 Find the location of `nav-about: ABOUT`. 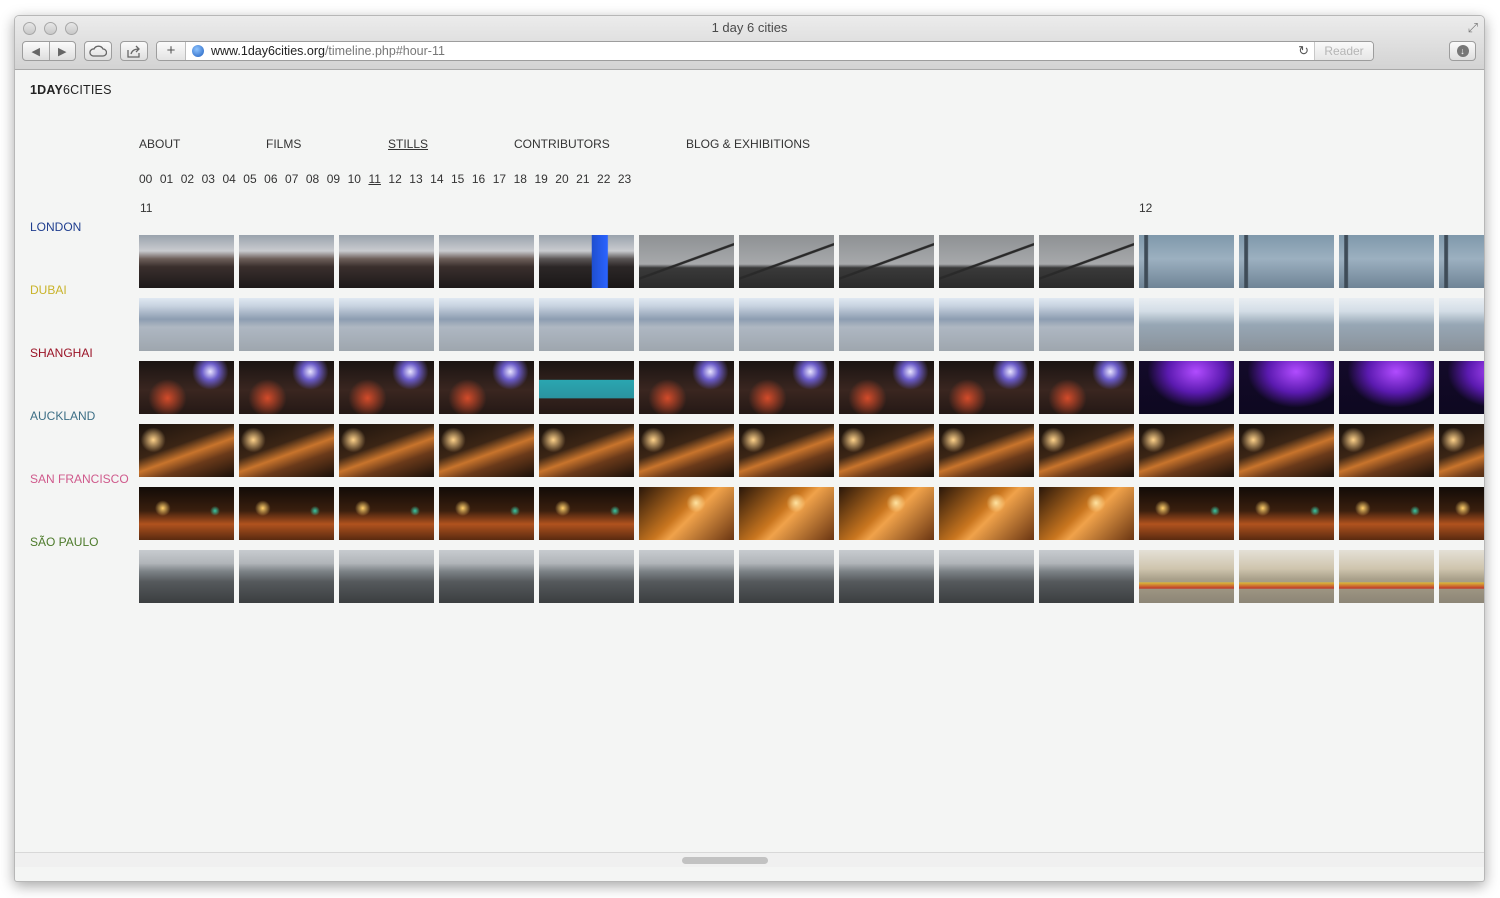

nav-about: ABOUT is located at coordinates (159, 144).